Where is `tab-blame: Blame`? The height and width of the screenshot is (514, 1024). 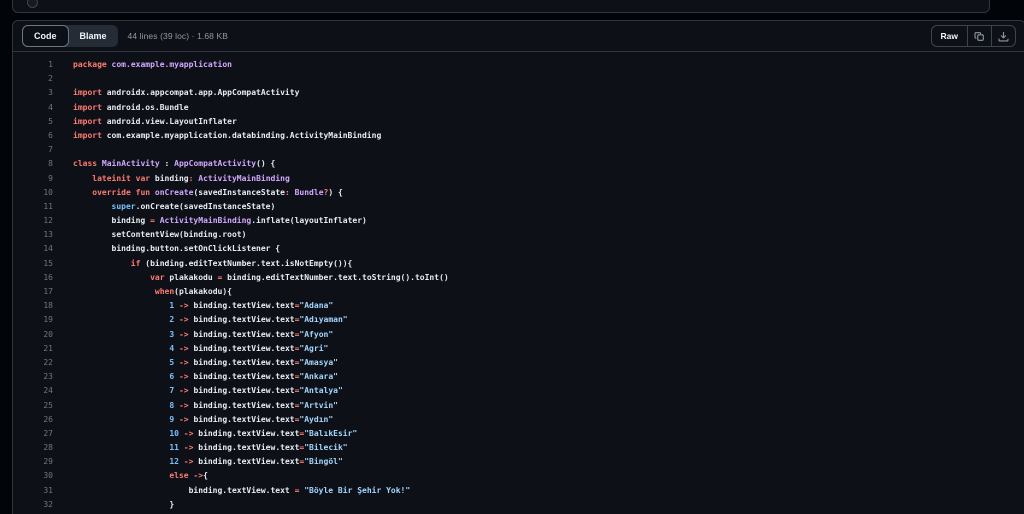
tab-blame: Blame is located at coordinates (93, 36).